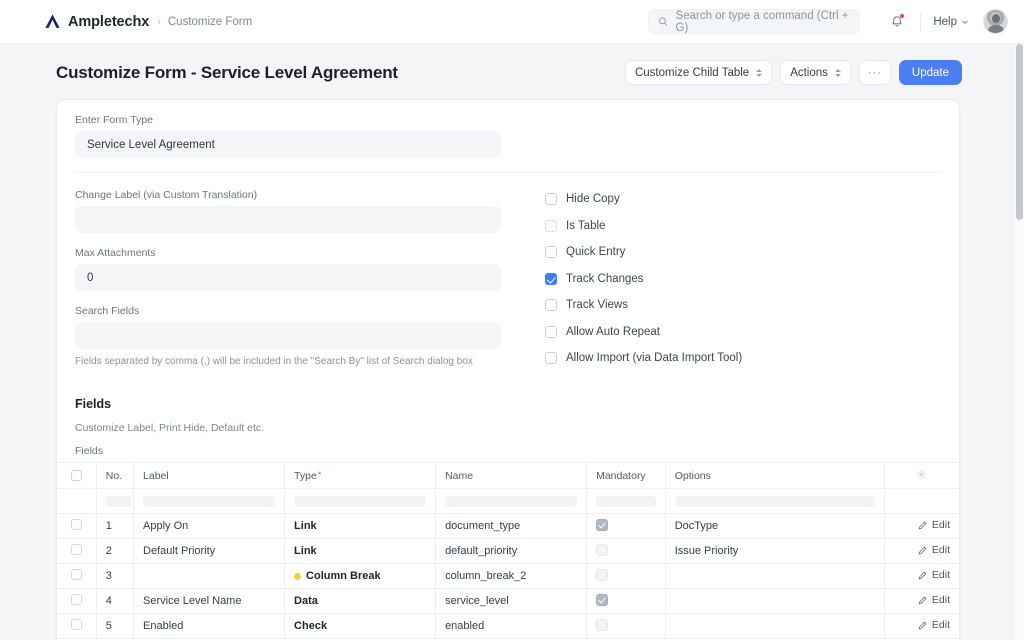  What do you see at coordinates (115, 576) in the screenshot?
I see `cell-no: 3` at bounding box center [115, 576].